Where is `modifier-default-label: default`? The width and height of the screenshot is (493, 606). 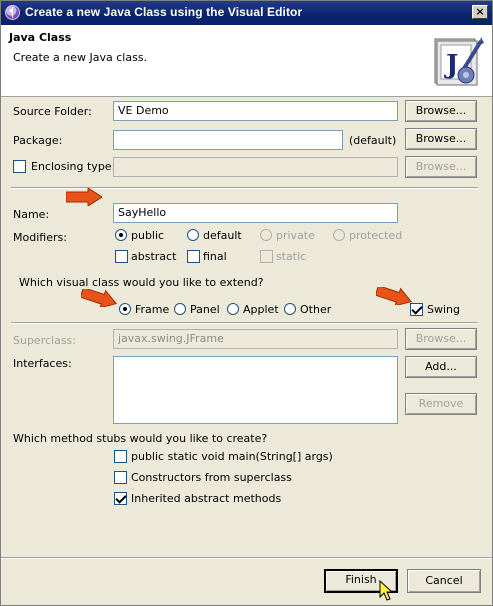
modifier-default-label: default is located at coordinates (222, 235).